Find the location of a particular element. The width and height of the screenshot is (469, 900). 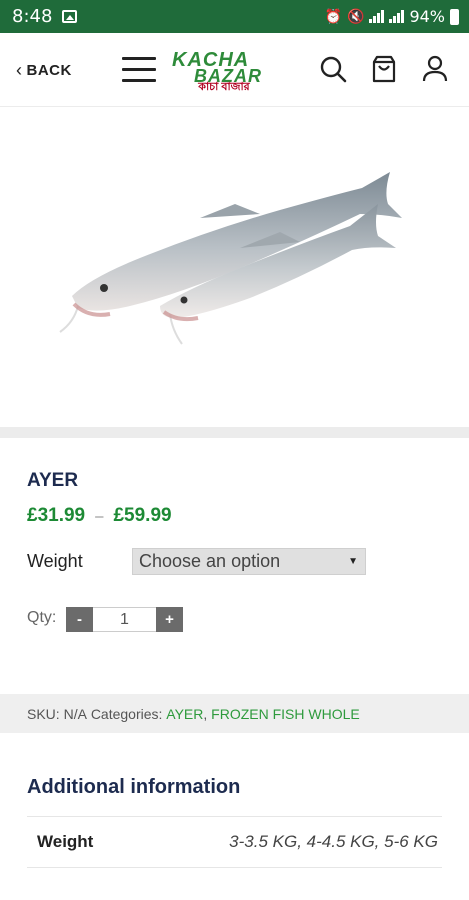

battery-icon is located at coordinates (454, 16).